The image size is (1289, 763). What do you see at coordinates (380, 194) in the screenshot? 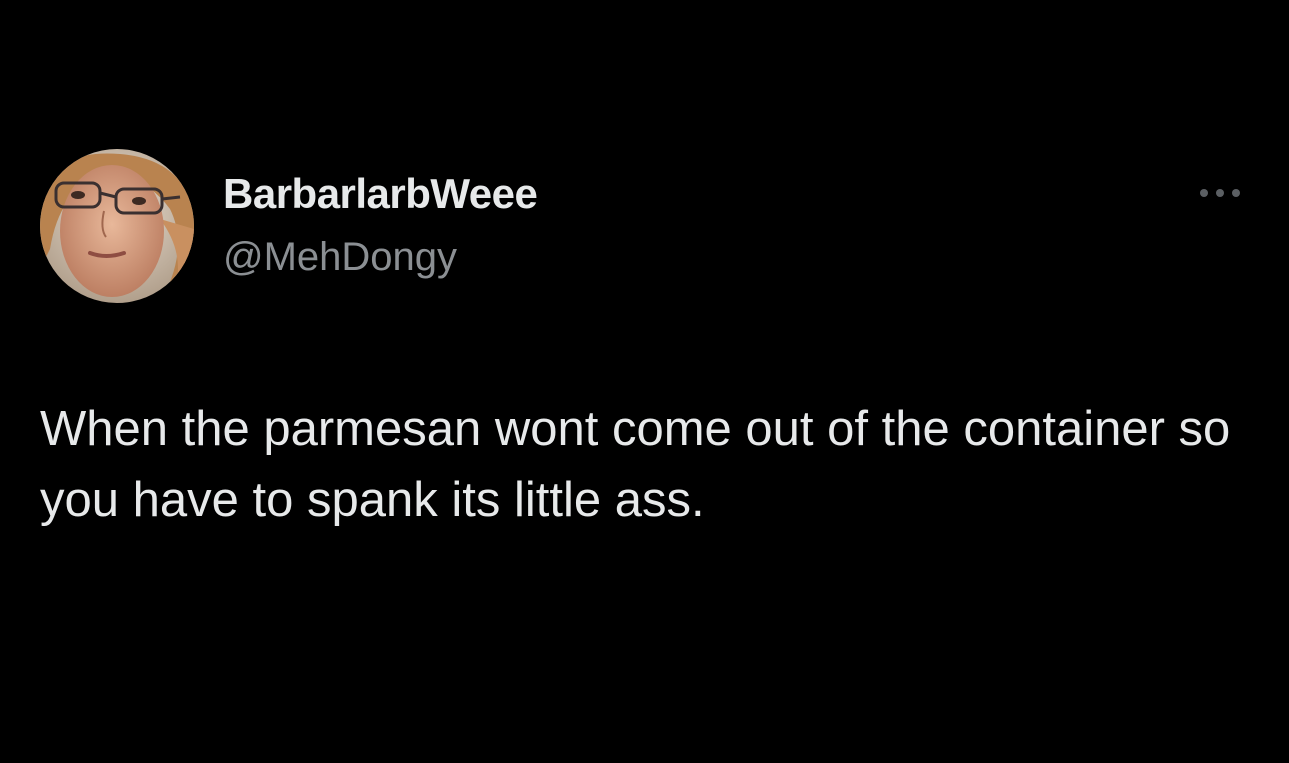
I see `author-display-name: BarbarlarbWeee` at bounding box center [380, 194].